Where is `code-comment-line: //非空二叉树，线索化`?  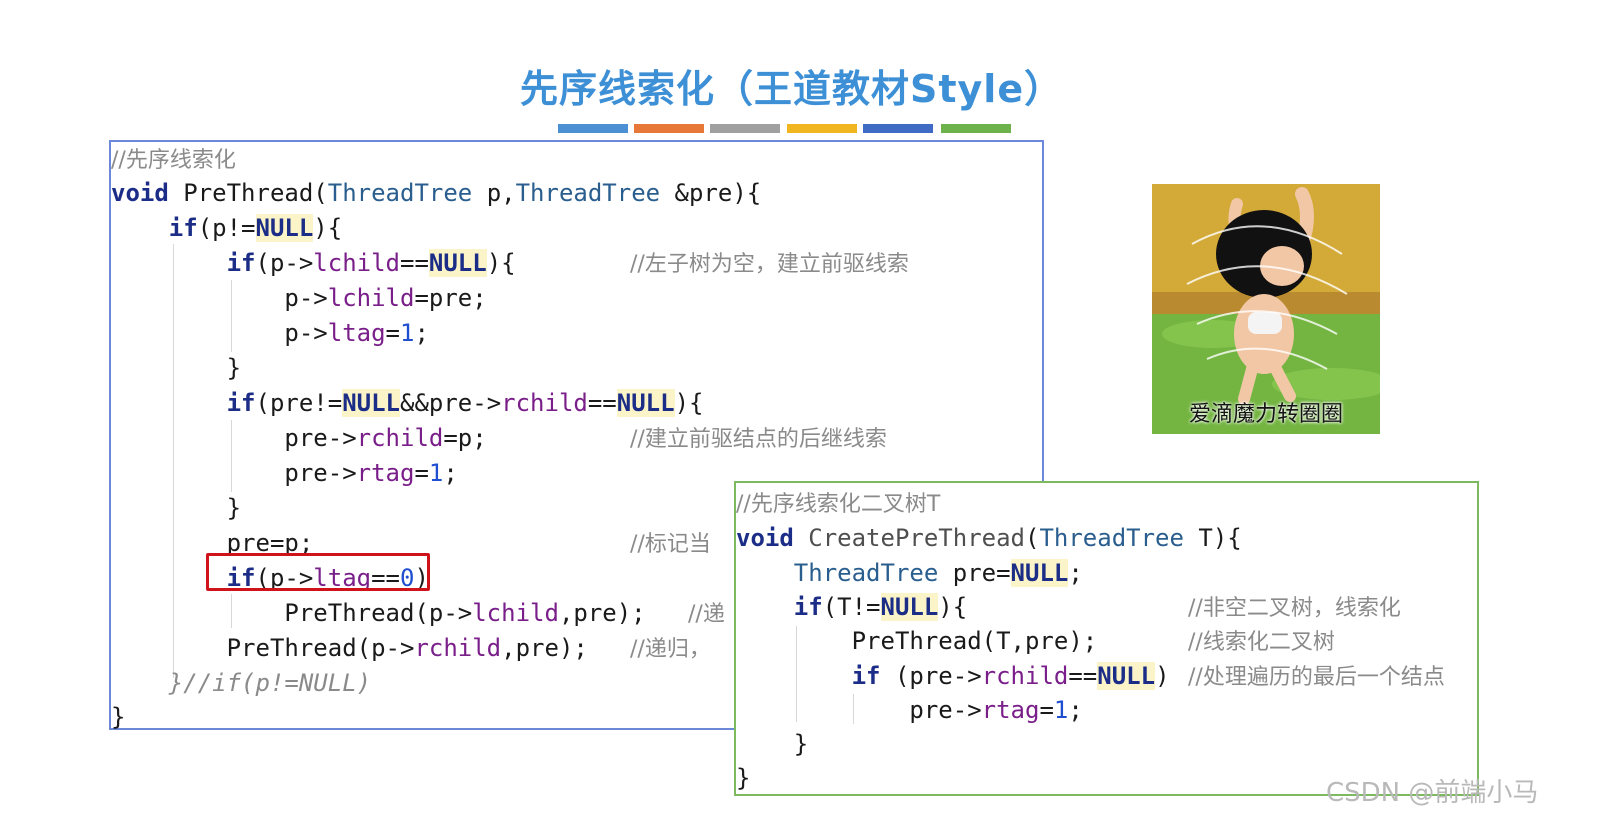
code-comment-line: //非空二叉树，线索化 is located at coordinates (1294, 608).